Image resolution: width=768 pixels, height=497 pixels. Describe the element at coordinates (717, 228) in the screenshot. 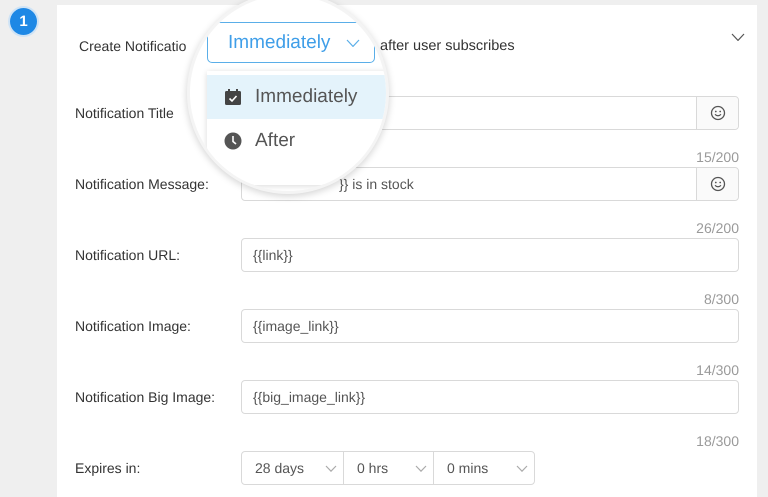

I see `character-counter: 26/200` at that location.